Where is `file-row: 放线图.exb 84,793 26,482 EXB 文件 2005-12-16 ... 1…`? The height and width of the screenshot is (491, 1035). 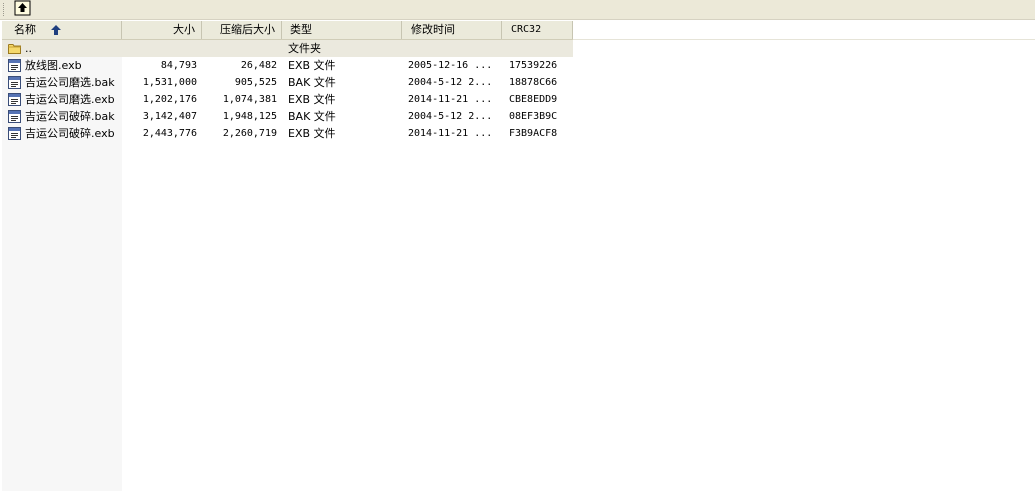
file-row: 放线图.exb 84,793 26,482 EXB 文件 2005-12-16 ... 1… is located at coordinates (287, 65).